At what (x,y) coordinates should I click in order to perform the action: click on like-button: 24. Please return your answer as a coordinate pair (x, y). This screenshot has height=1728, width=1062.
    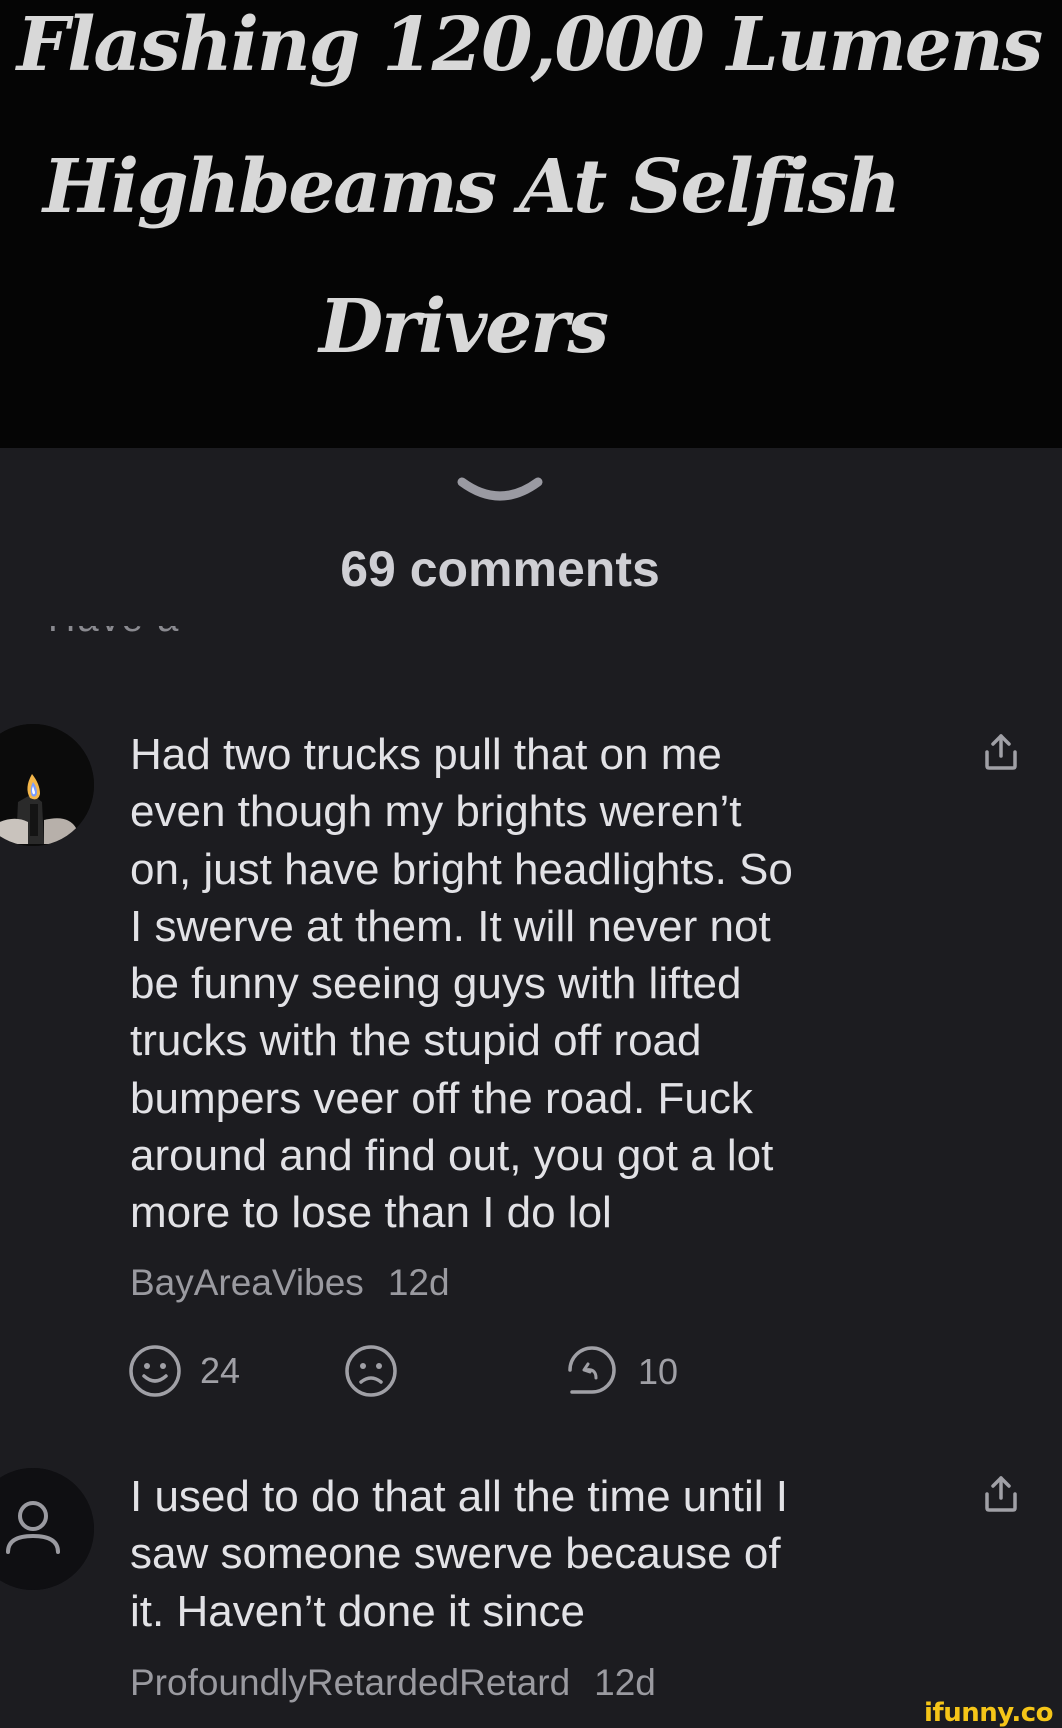
    Looking at the image, I should click on (184, 1371).